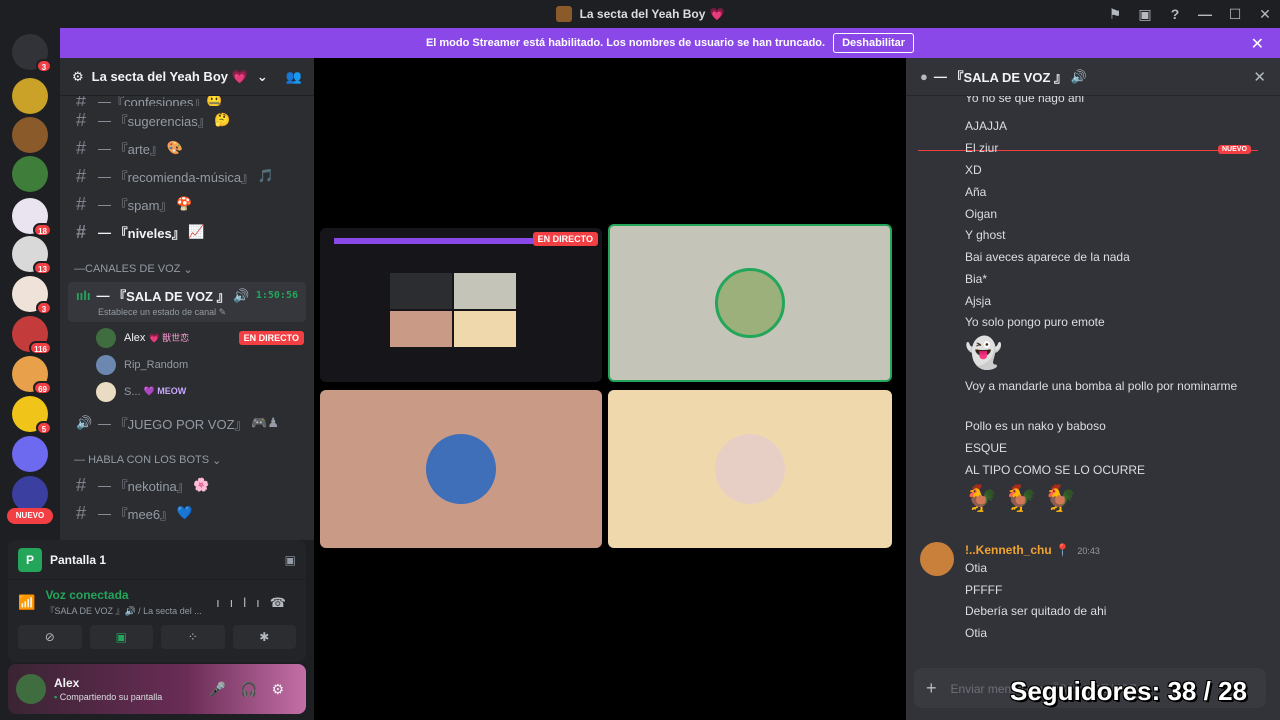 The height and width of the screenshot is (720, 1280). I want to click on channel-item: # — 『recomienda-música』 🎵, so click(187, 176).